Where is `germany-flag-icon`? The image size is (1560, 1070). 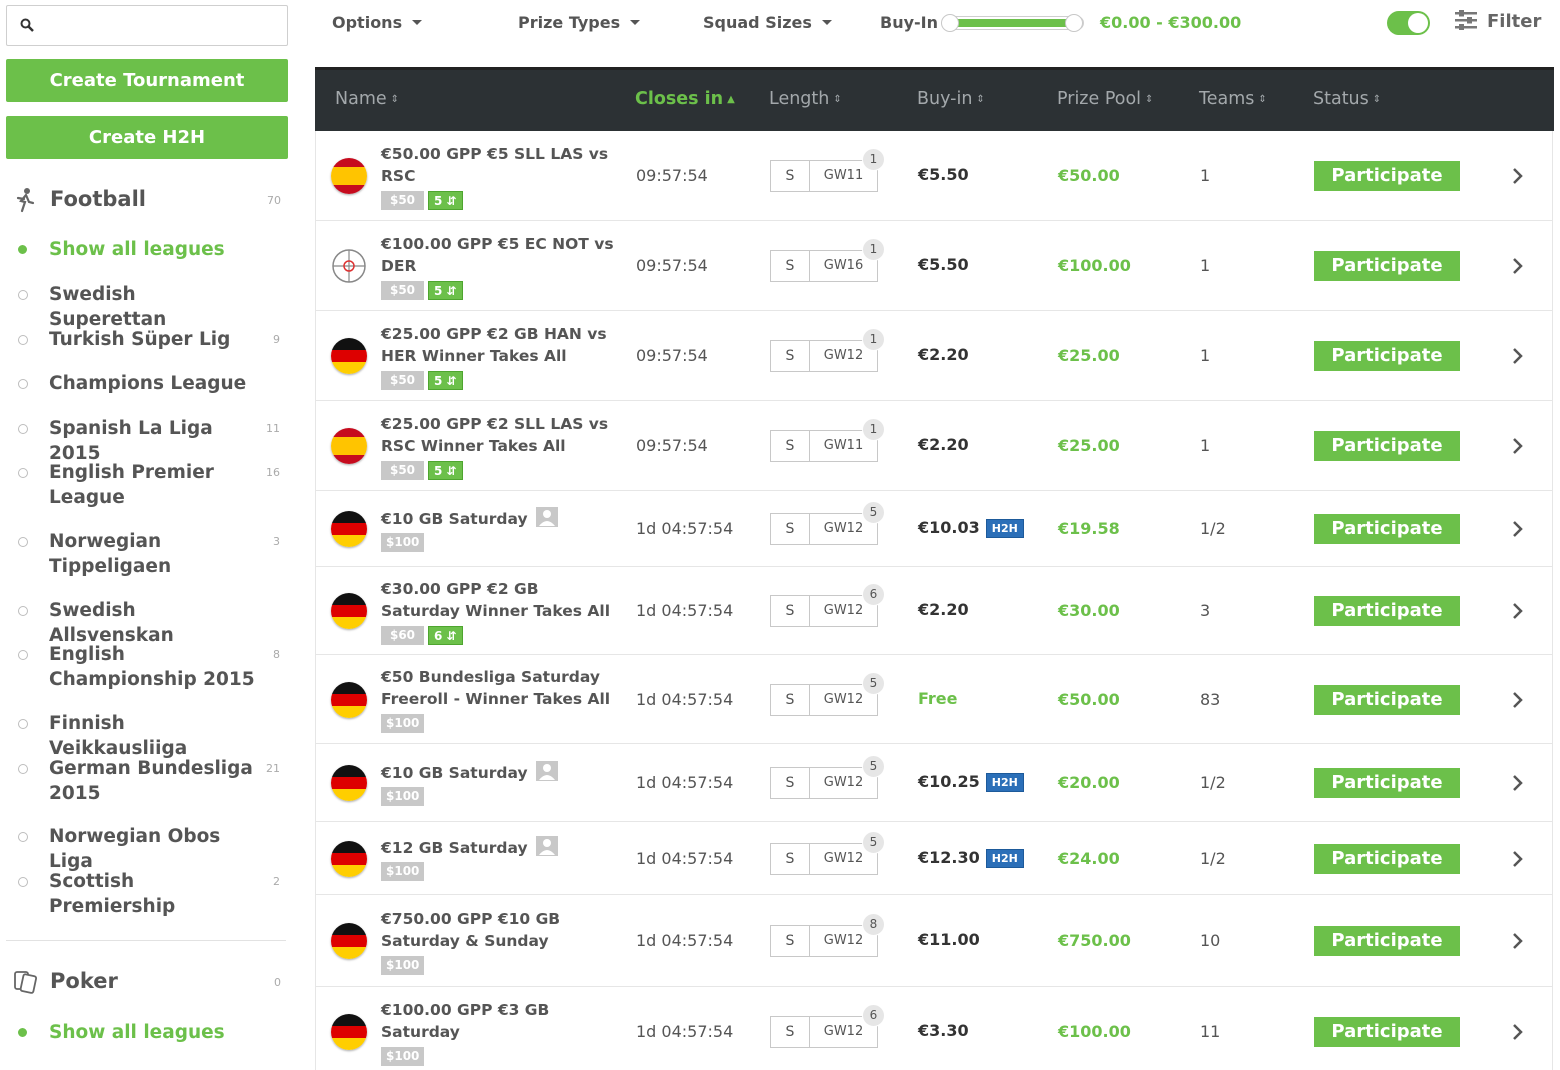
germany-flag-icon is located at coordinates (349, 356).